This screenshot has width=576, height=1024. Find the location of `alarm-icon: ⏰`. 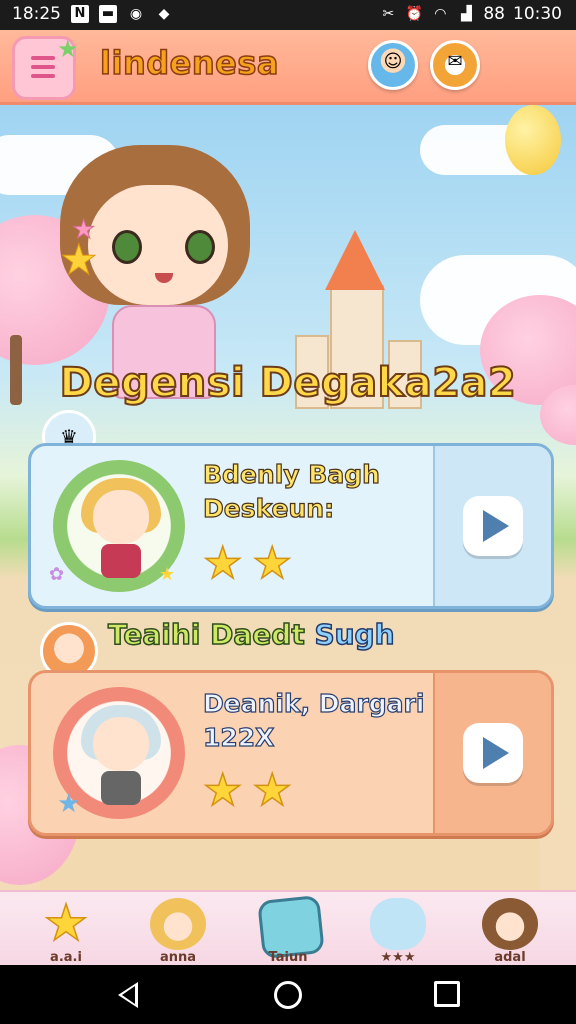

alarm-icon: ⏰ is located at coordinates (414, 14).